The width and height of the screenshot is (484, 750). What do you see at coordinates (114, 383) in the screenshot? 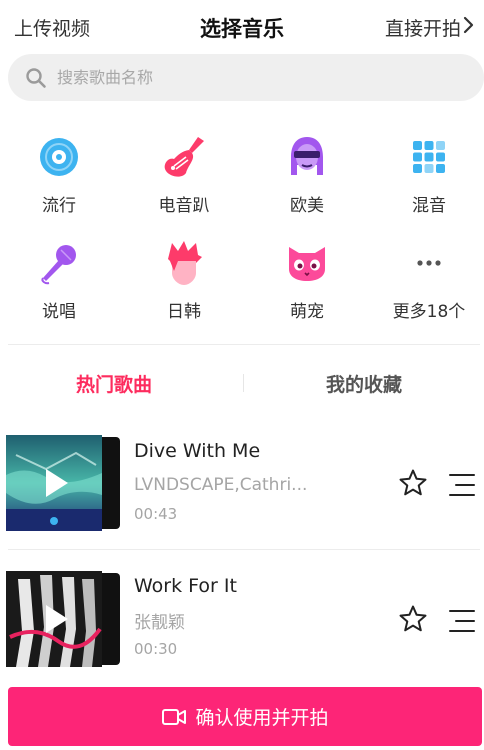
I see `tab-hot-songs: 热门歌曲` at bounding box center [114, 383].